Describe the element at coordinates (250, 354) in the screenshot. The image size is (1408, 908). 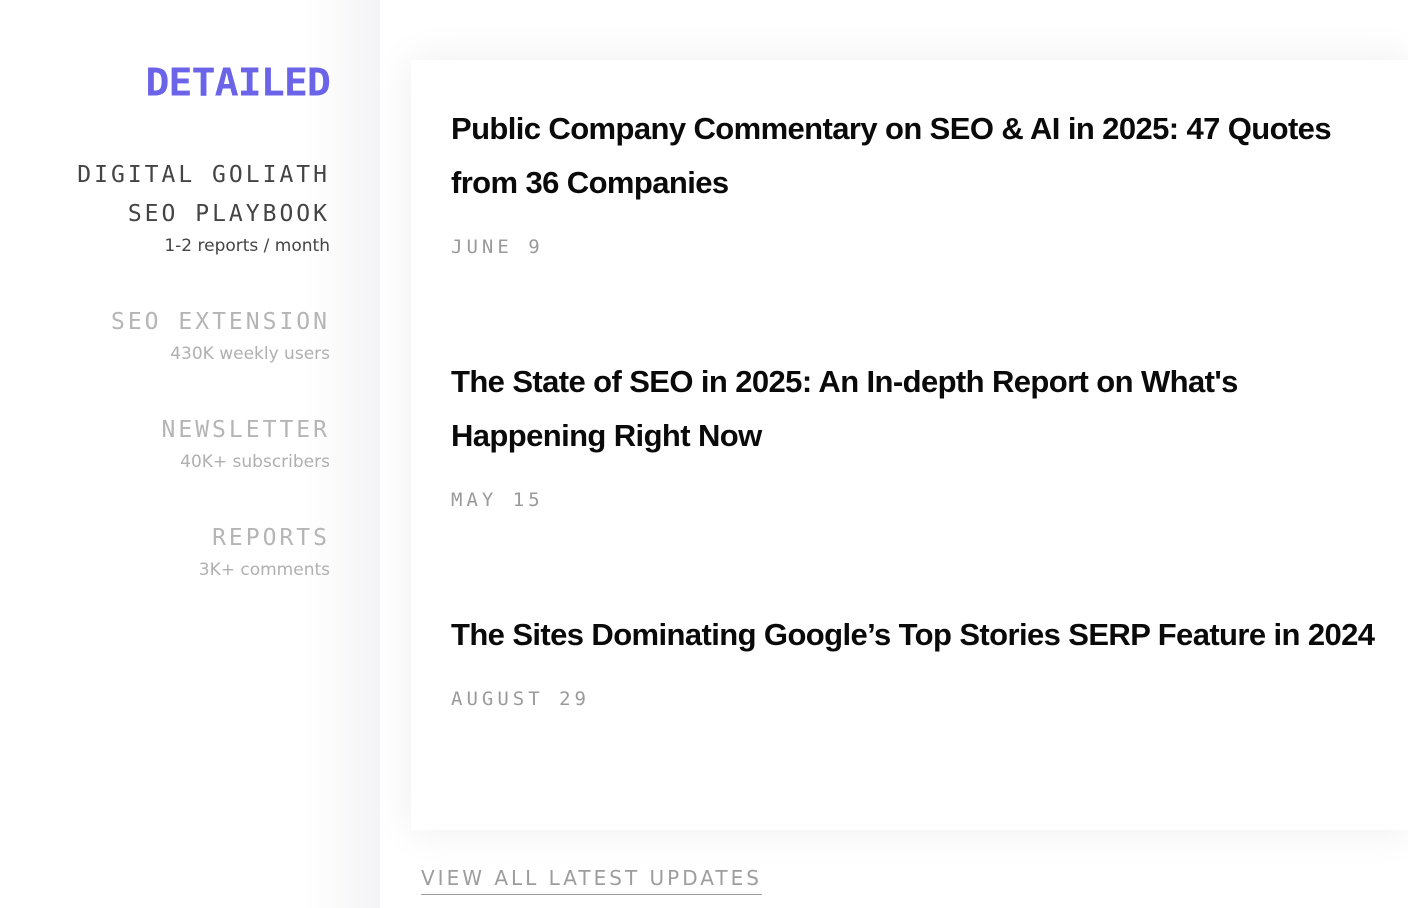
I see `sidebar-item-subtitle: 430K weekly users` at that location.